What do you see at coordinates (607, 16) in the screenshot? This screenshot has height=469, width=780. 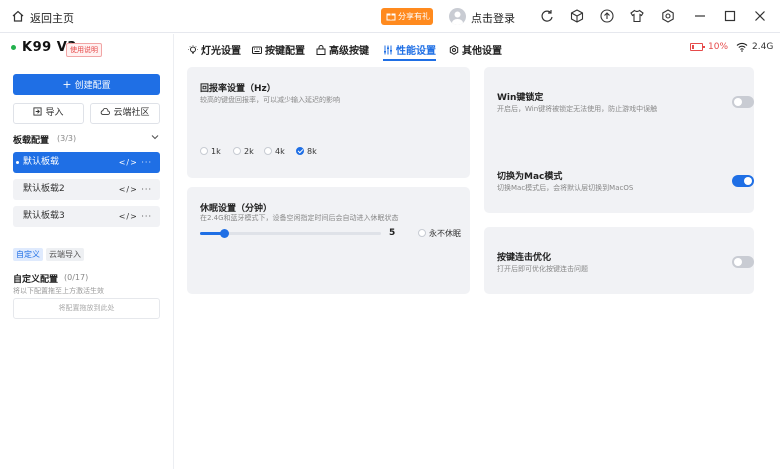 I see `upload-icon` at bounding box center [607, 16].